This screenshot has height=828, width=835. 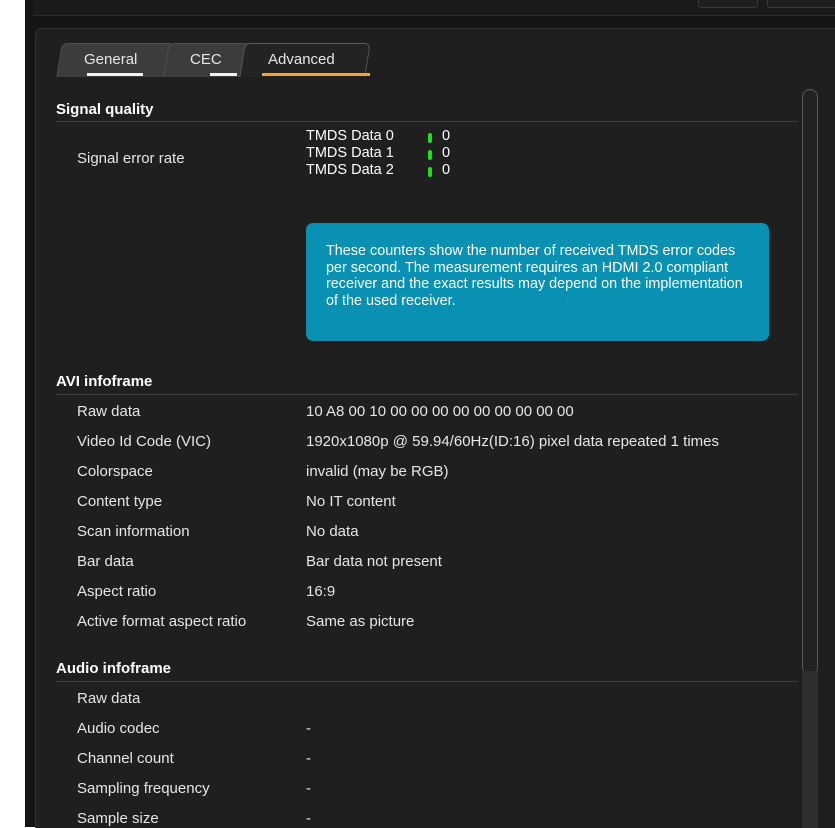 I want to click on signal-error-rate-label: Signal error rate, so click(x=131, y=158).